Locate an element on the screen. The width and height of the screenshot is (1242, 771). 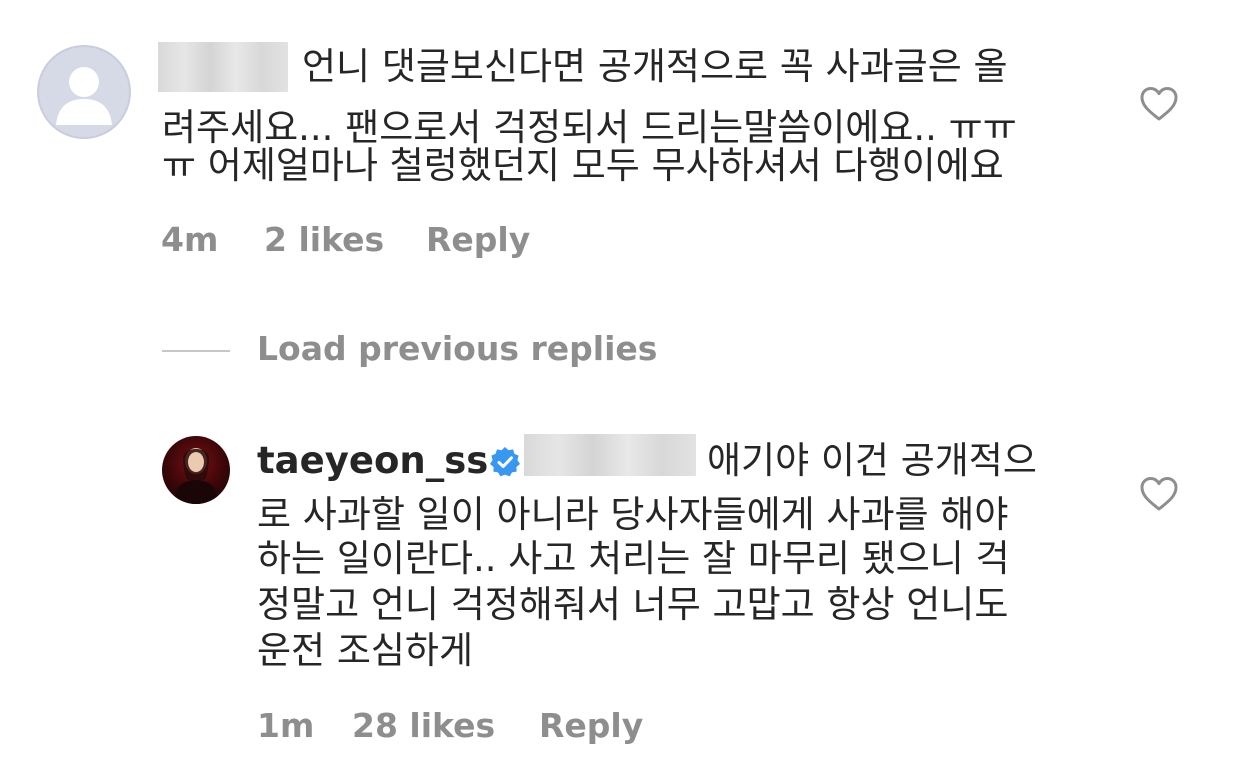
likes-count-link: 28 likes is located at coordinates (423, 725).